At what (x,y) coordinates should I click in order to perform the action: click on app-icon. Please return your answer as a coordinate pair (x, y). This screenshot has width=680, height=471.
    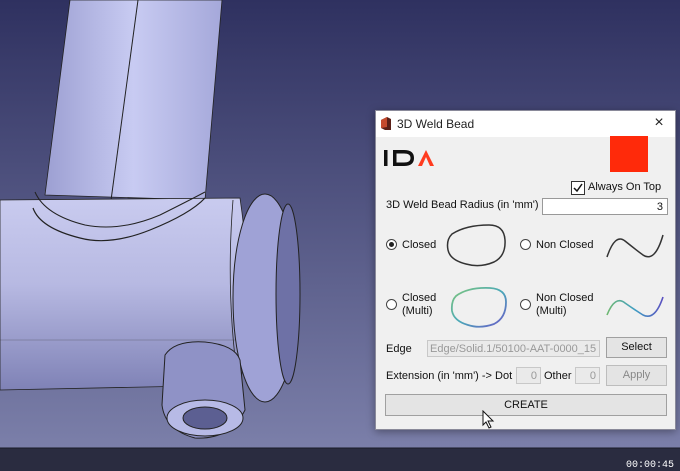
    Looking at the image, I should click on (386, 123).